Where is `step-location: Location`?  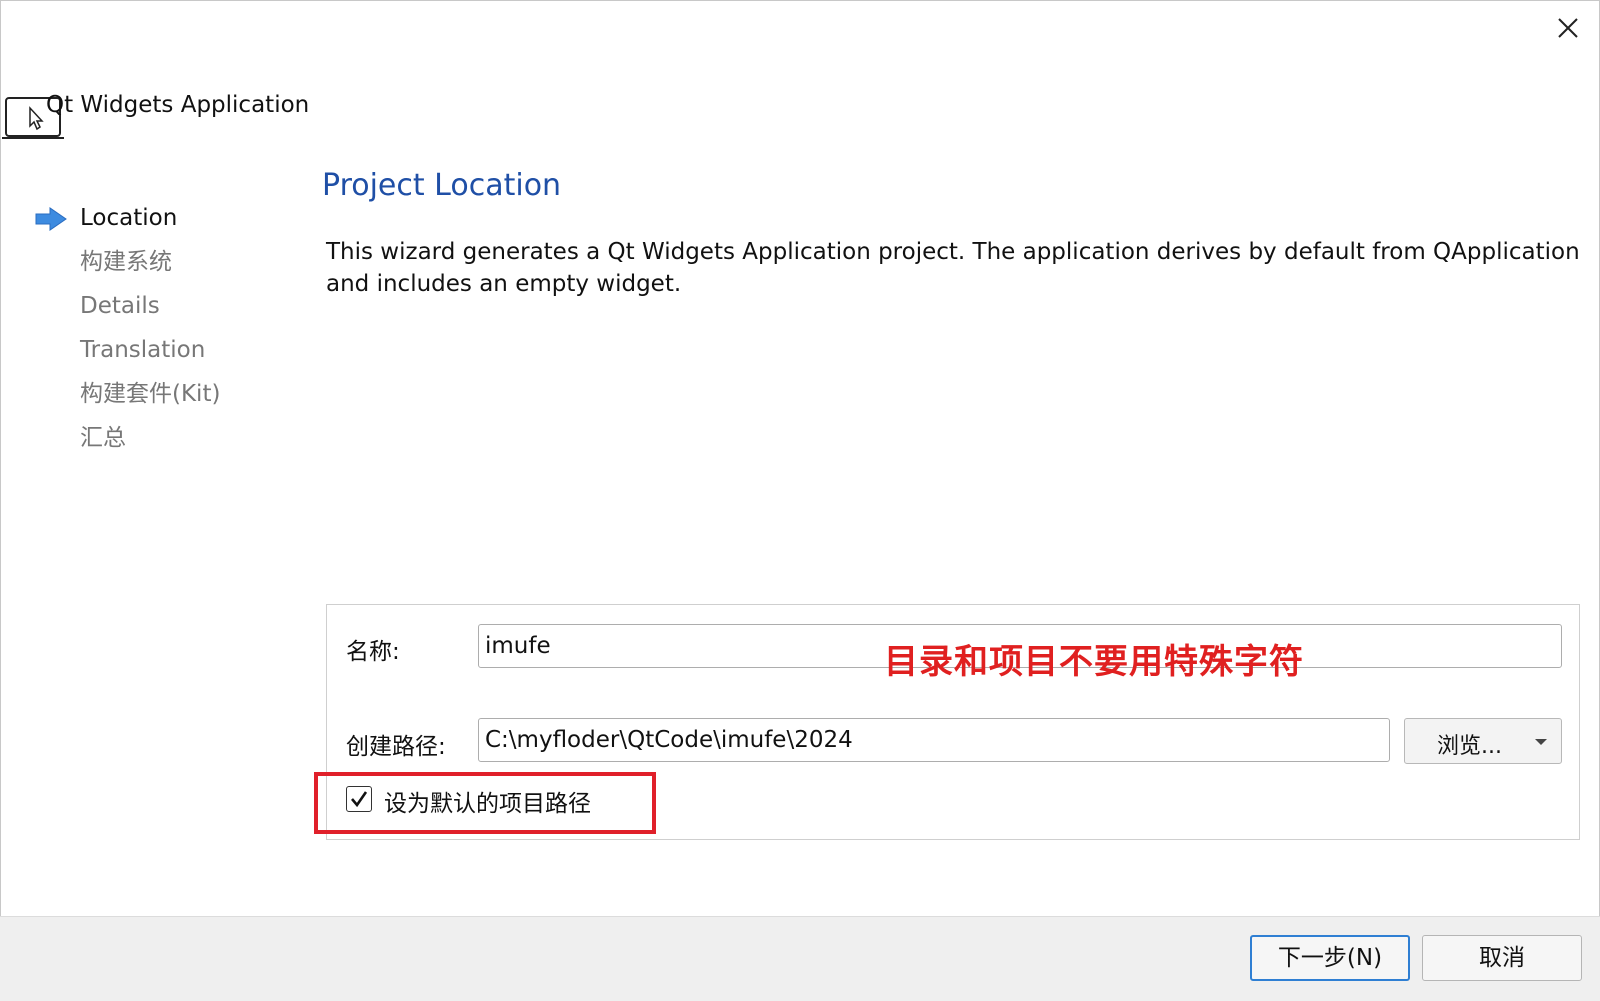 step-location: Location is located at coordinates (164, 218).